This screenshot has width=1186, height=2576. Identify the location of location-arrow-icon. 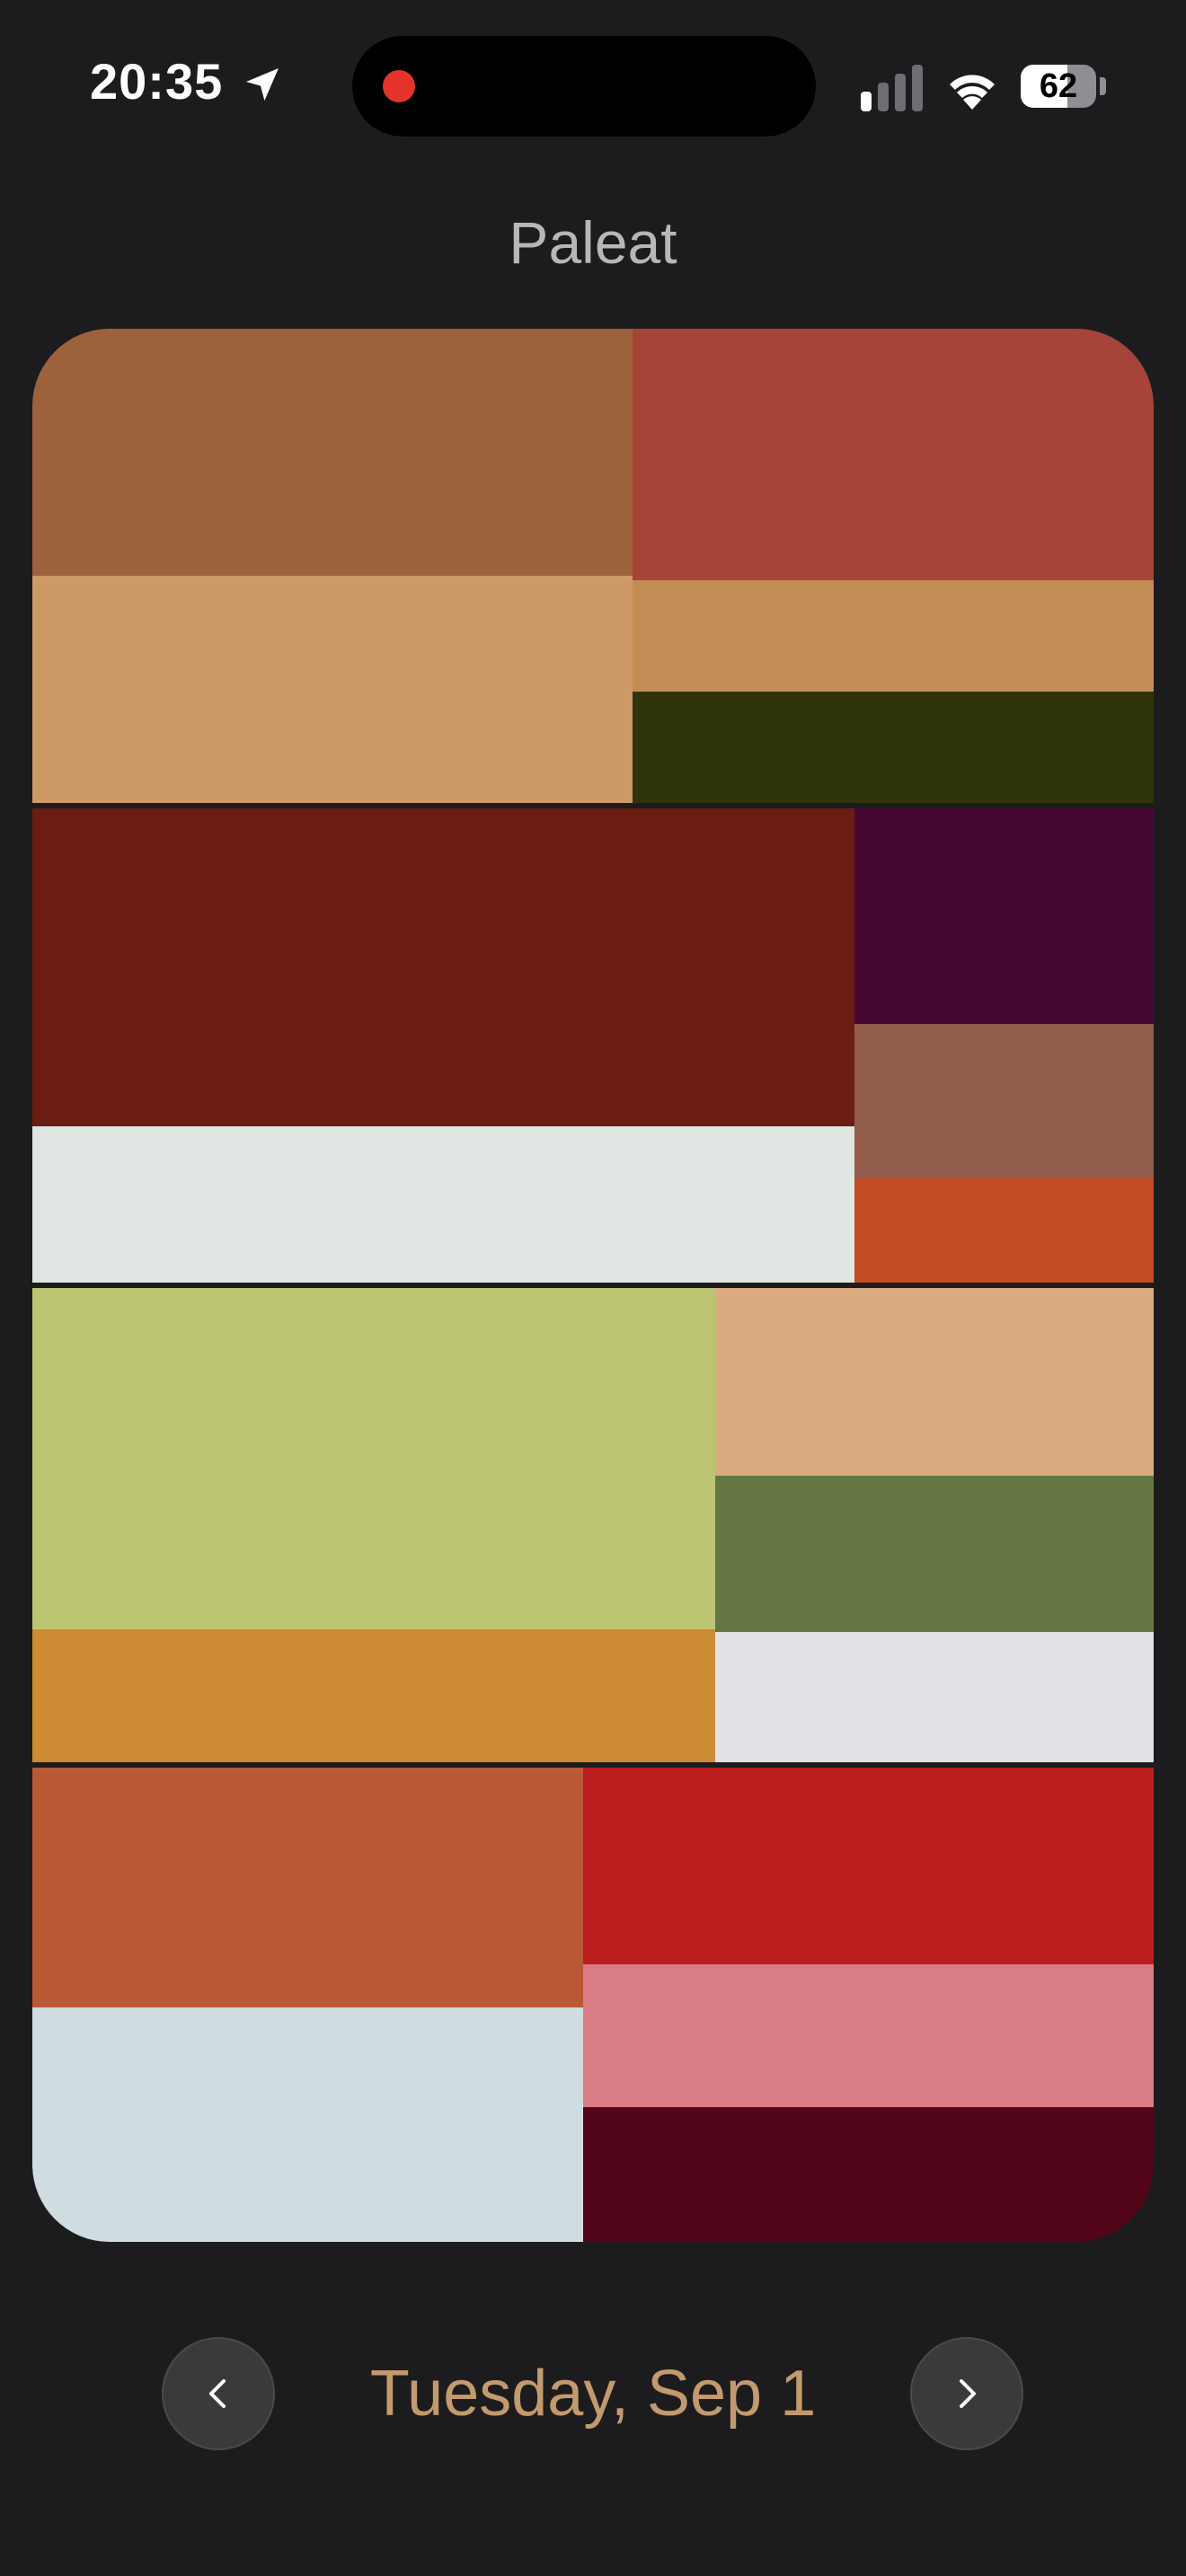
(262, 84).